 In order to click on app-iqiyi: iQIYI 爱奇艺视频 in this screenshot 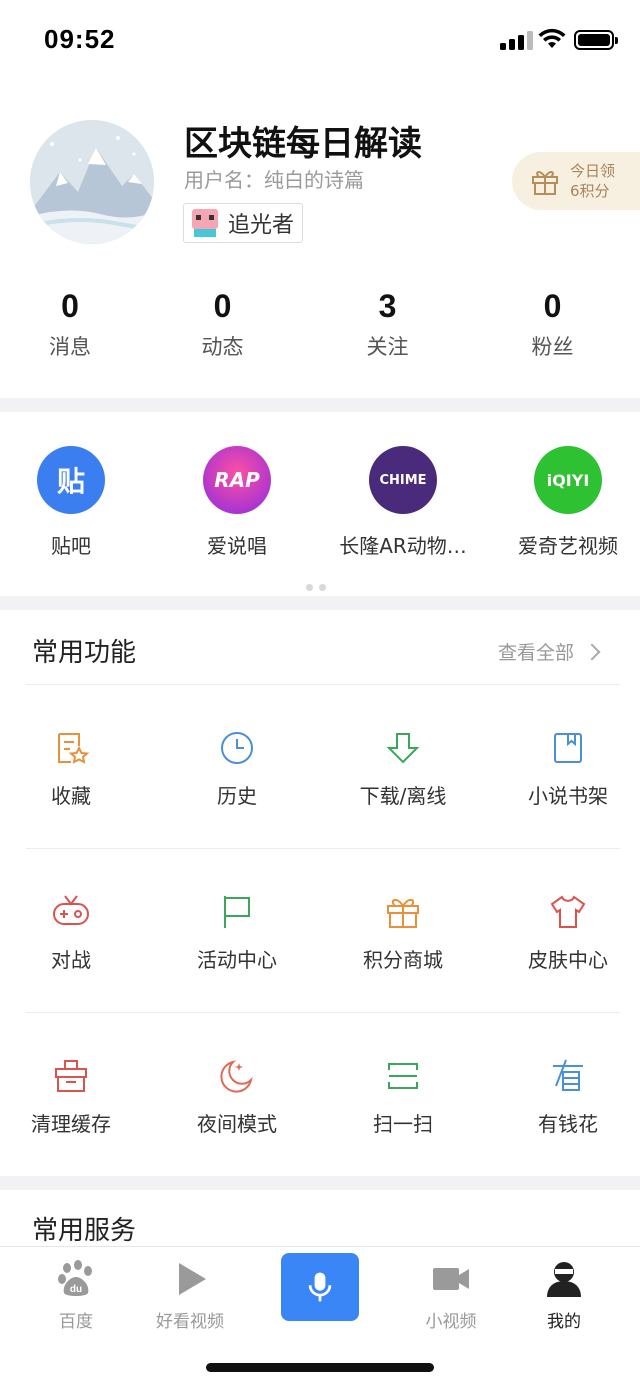, I will do `click(564, 502)`.